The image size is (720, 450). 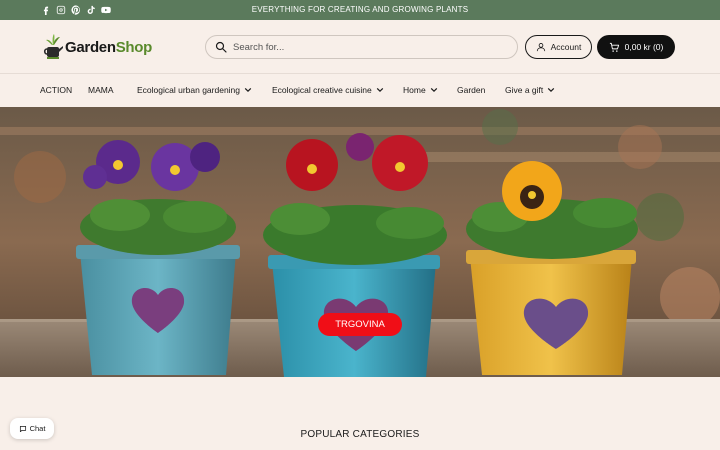 What do you see at coordinates (614, 47) in the screenshot?
I see `cart-icon` at bounding box center [614, 47].